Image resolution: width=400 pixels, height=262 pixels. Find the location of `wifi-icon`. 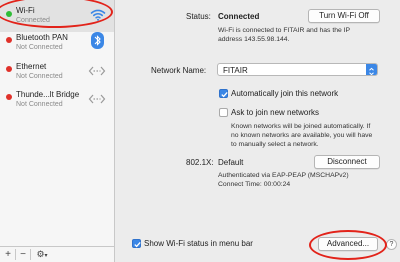

wifi-icon is located at coordinates (98, 17).